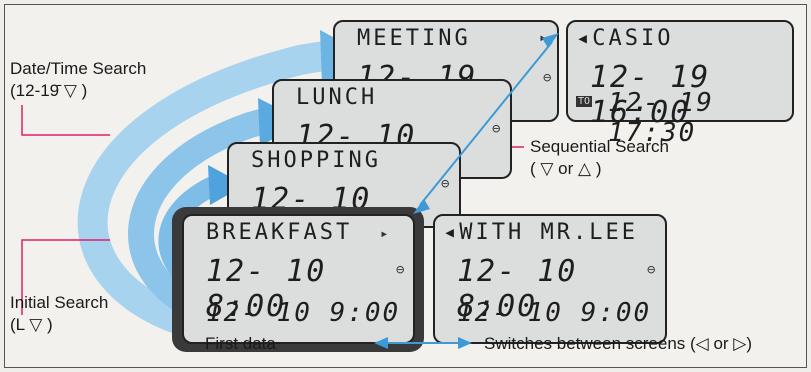  Describe the element at coordinates (550, 40) in the screenshot. I see `diagonal-arrow-head-upper` at that location.